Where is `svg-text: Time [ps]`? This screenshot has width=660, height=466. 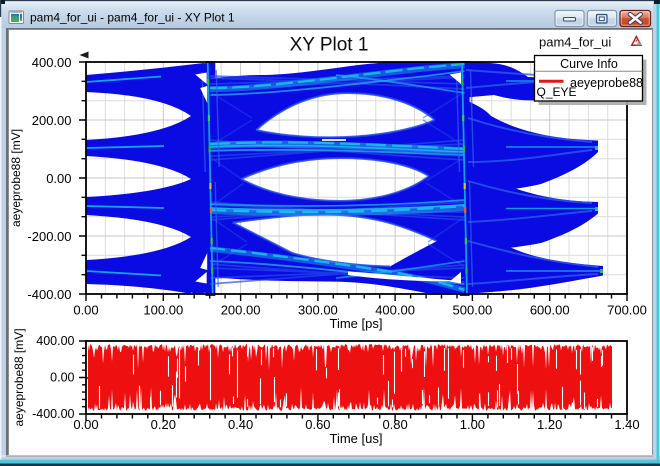 svg-text: Time [ps] is located at coordinates (356, 323).